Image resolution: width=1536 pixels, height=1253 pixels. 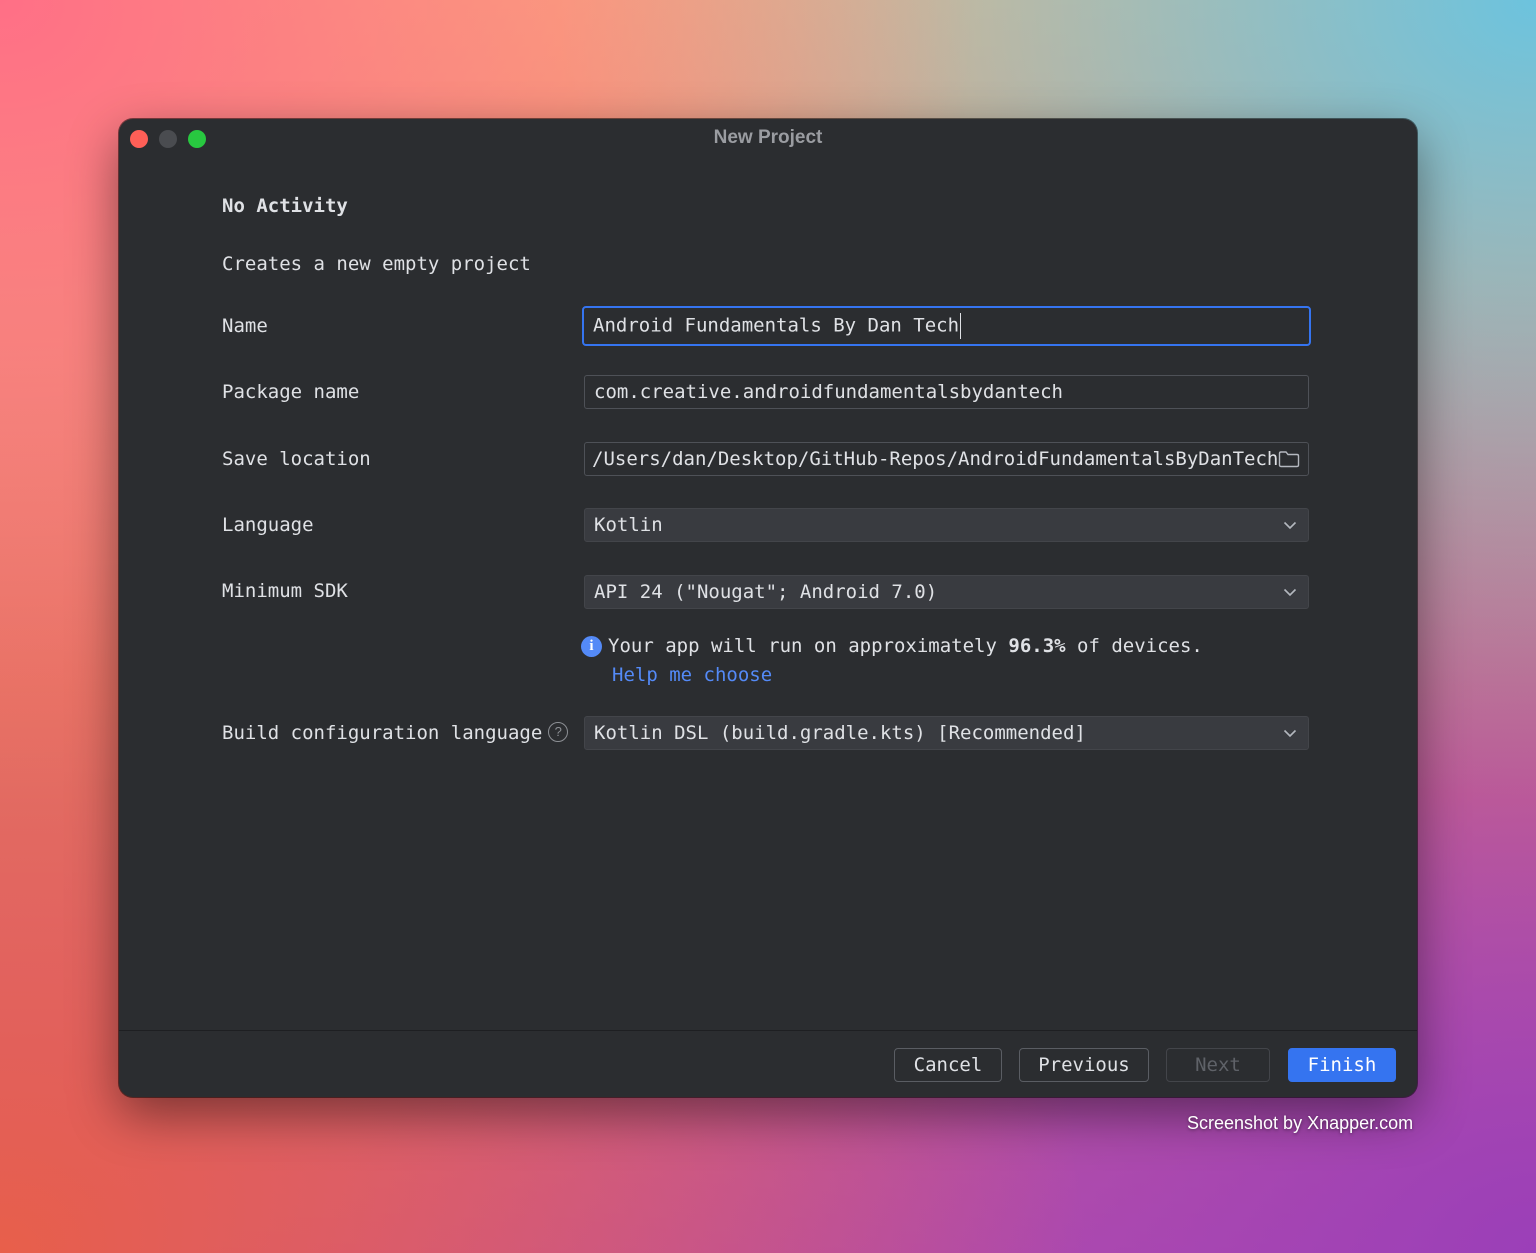 What do you see at coordinates (1342, 1065) in the screenshot?
I see `finish-button: Finish` at bounding box center [1342, 1065].